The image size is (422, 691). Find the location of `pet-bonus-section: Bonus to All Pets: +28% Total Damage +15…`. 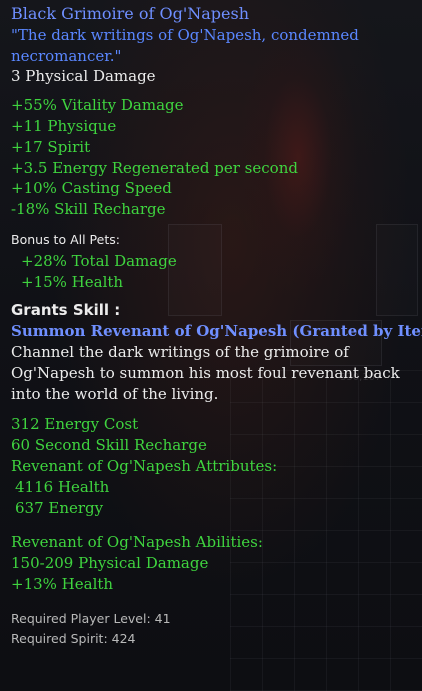

pet-bonus-section: Bonus to All Pets: +28% Total Damage +15… is located at coordinates (213, 261).